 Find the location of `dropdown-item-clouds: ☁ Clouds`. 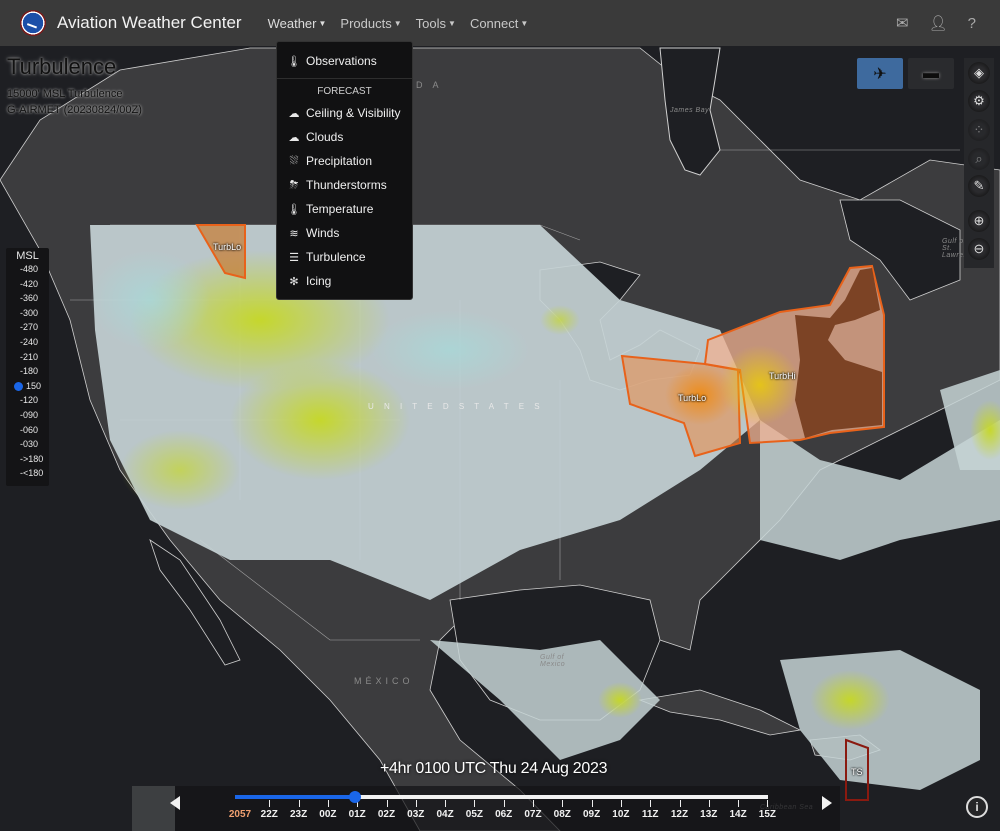

dropdown-item-clouds: ☁ Clouds is located at coordinates (344, 137).